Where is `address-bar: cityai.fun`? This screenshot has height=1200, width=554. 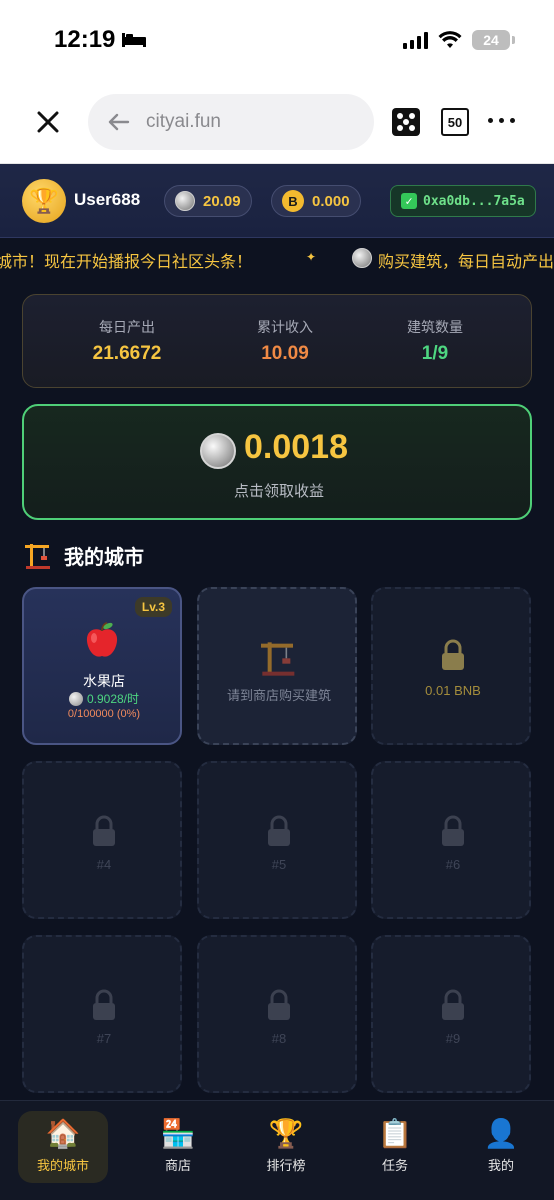
address-bar: cityai.fun is located at coordinates (231, 122).